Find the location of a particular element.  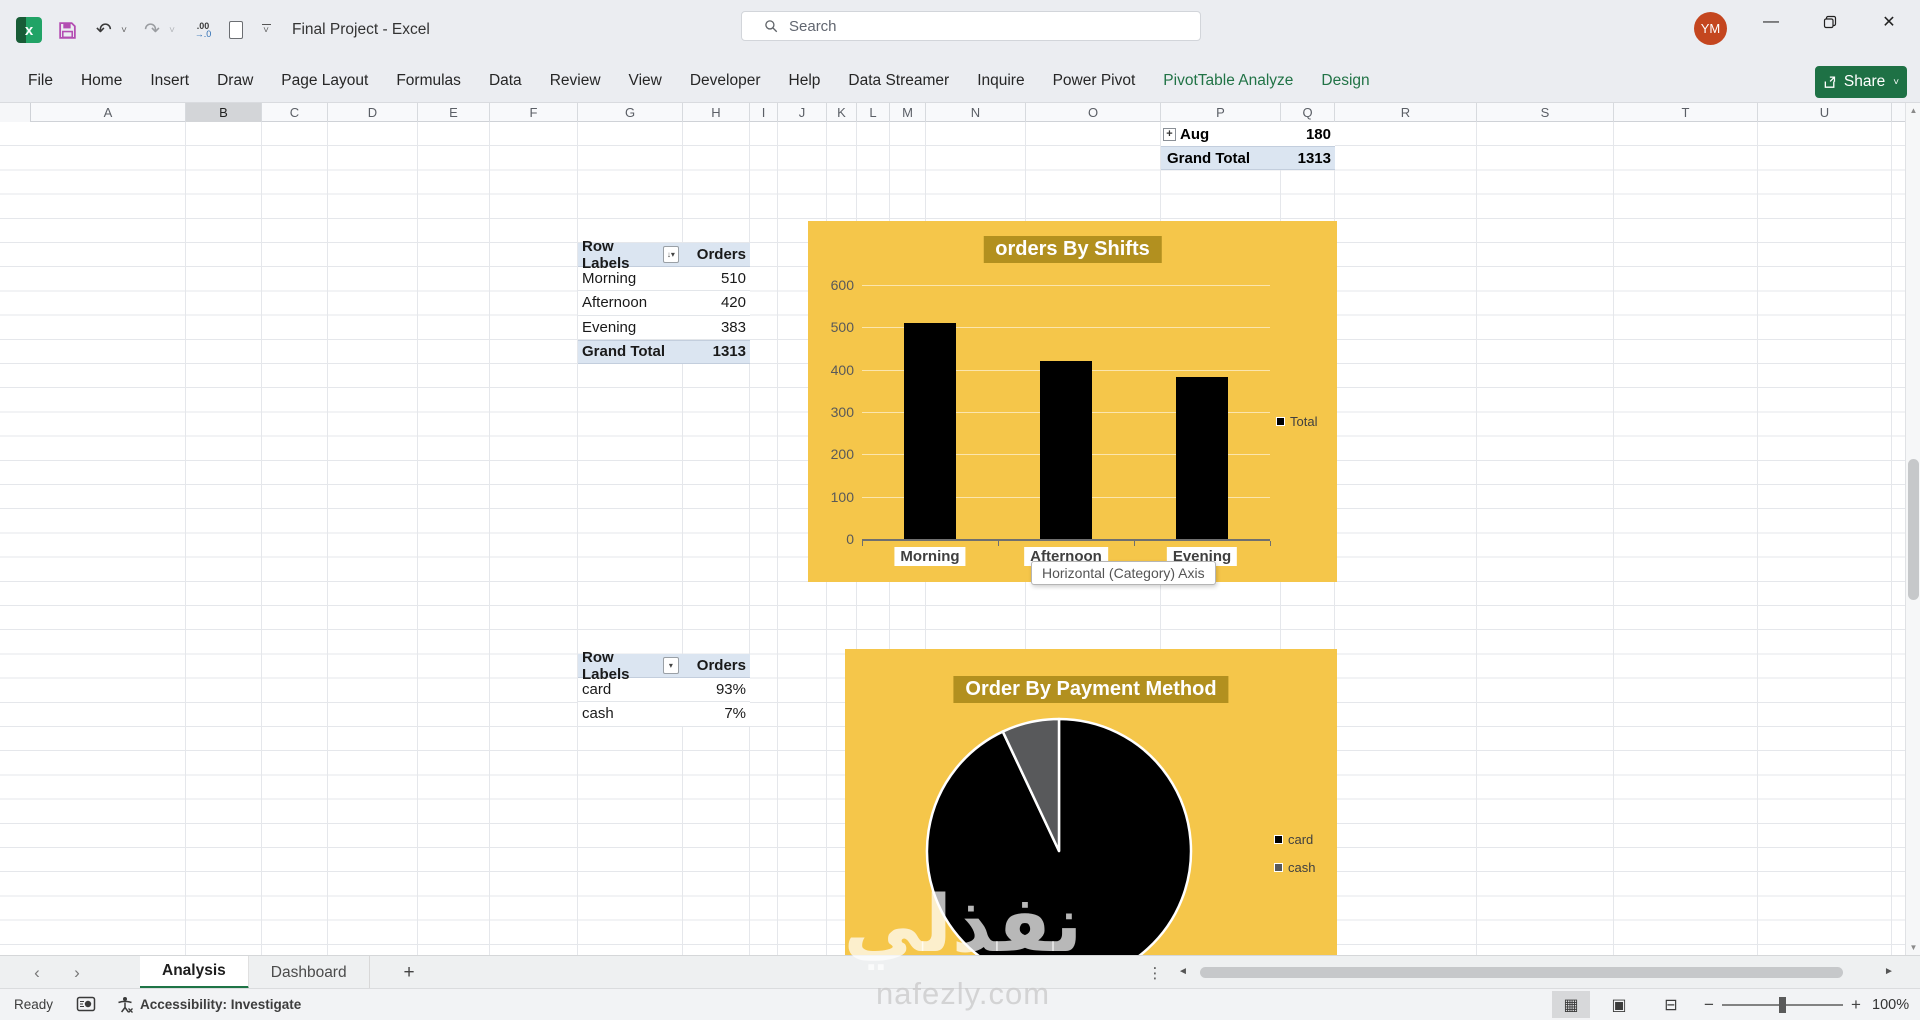

save-icon is located at coordinates (67, 30).